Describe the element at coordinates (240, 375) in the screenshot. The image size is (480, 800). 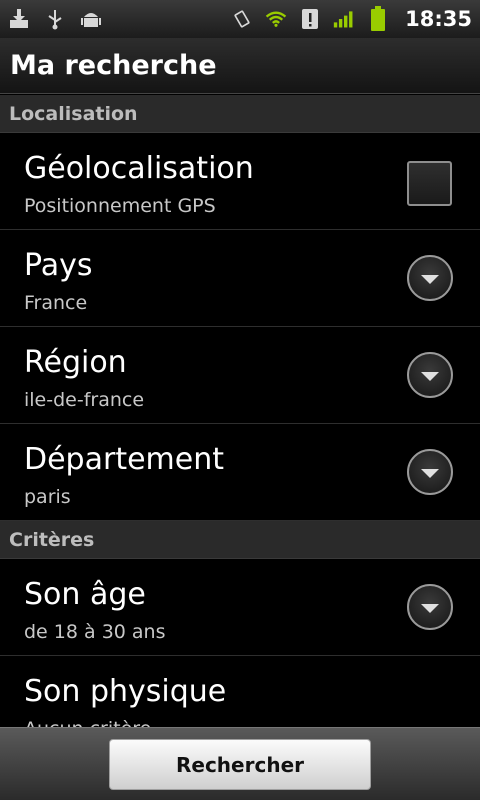
I see `pref-region: Région ile-de-france` at that location.